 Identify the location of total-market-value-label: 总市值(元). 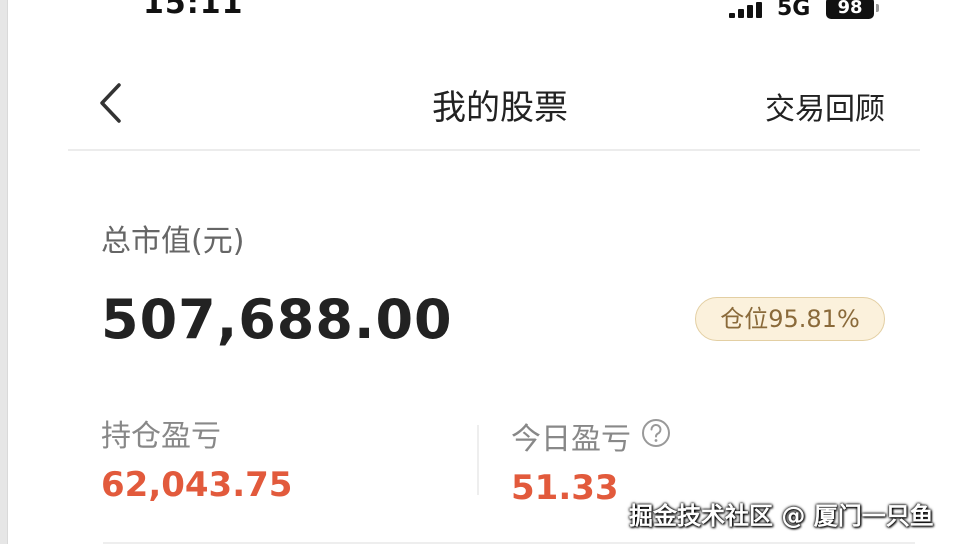
(173, 241).